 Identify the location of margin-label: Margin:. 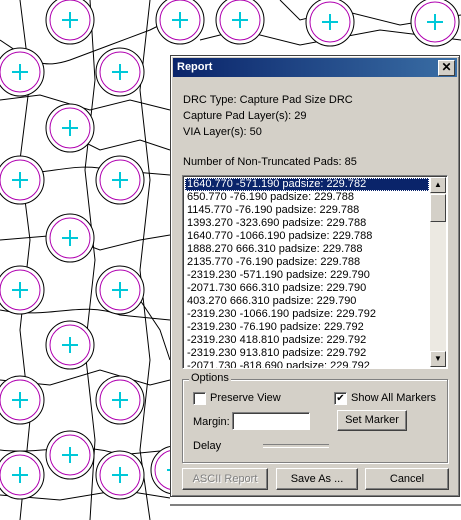
(211, 422).